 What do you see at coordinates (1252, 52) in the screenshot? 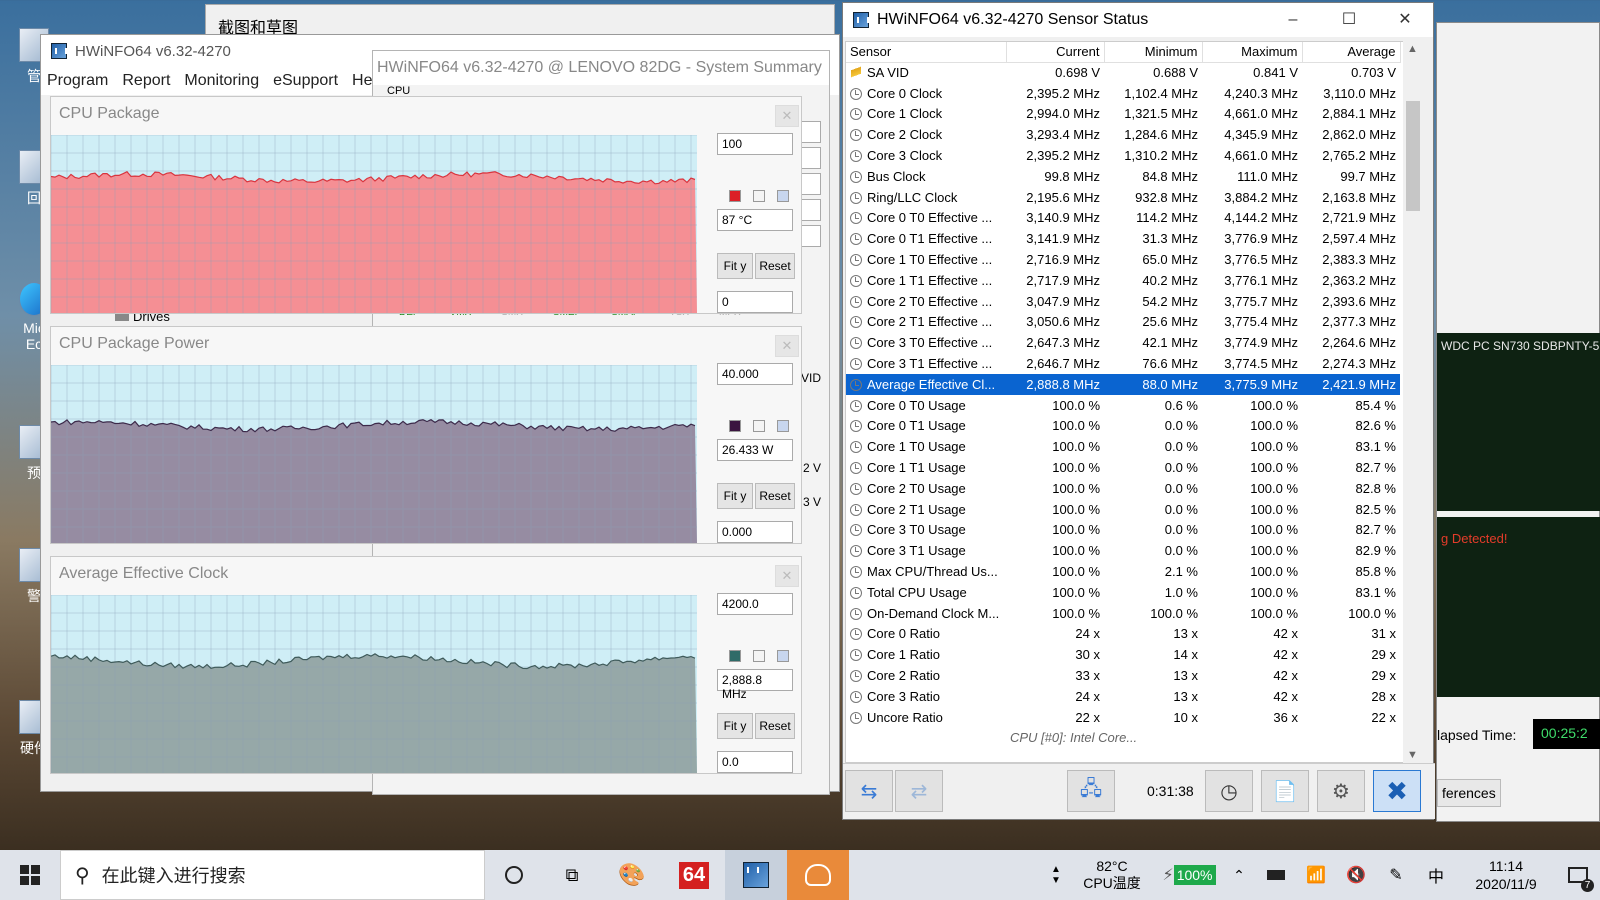
I see `col-maximum: Maximum` at bounding box center [1252, 52].